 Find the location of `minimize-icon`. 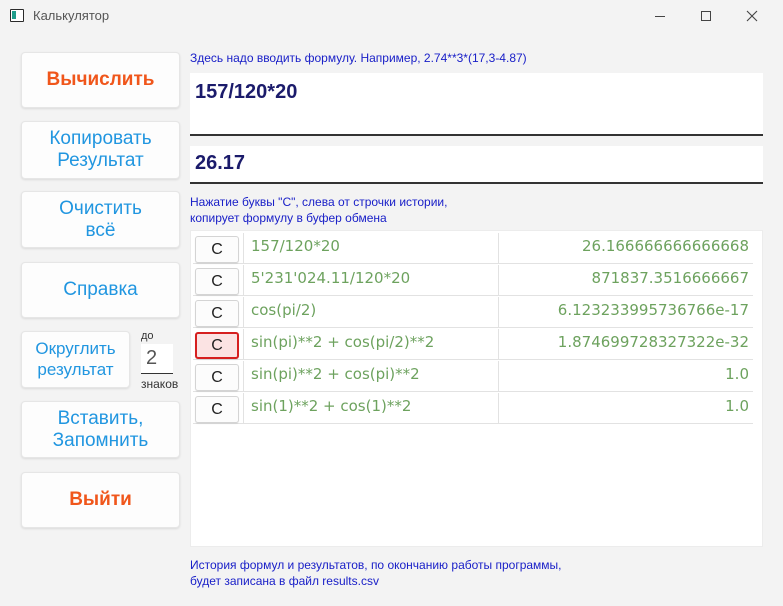

minimize-icon is located at coordinates (660, 16).